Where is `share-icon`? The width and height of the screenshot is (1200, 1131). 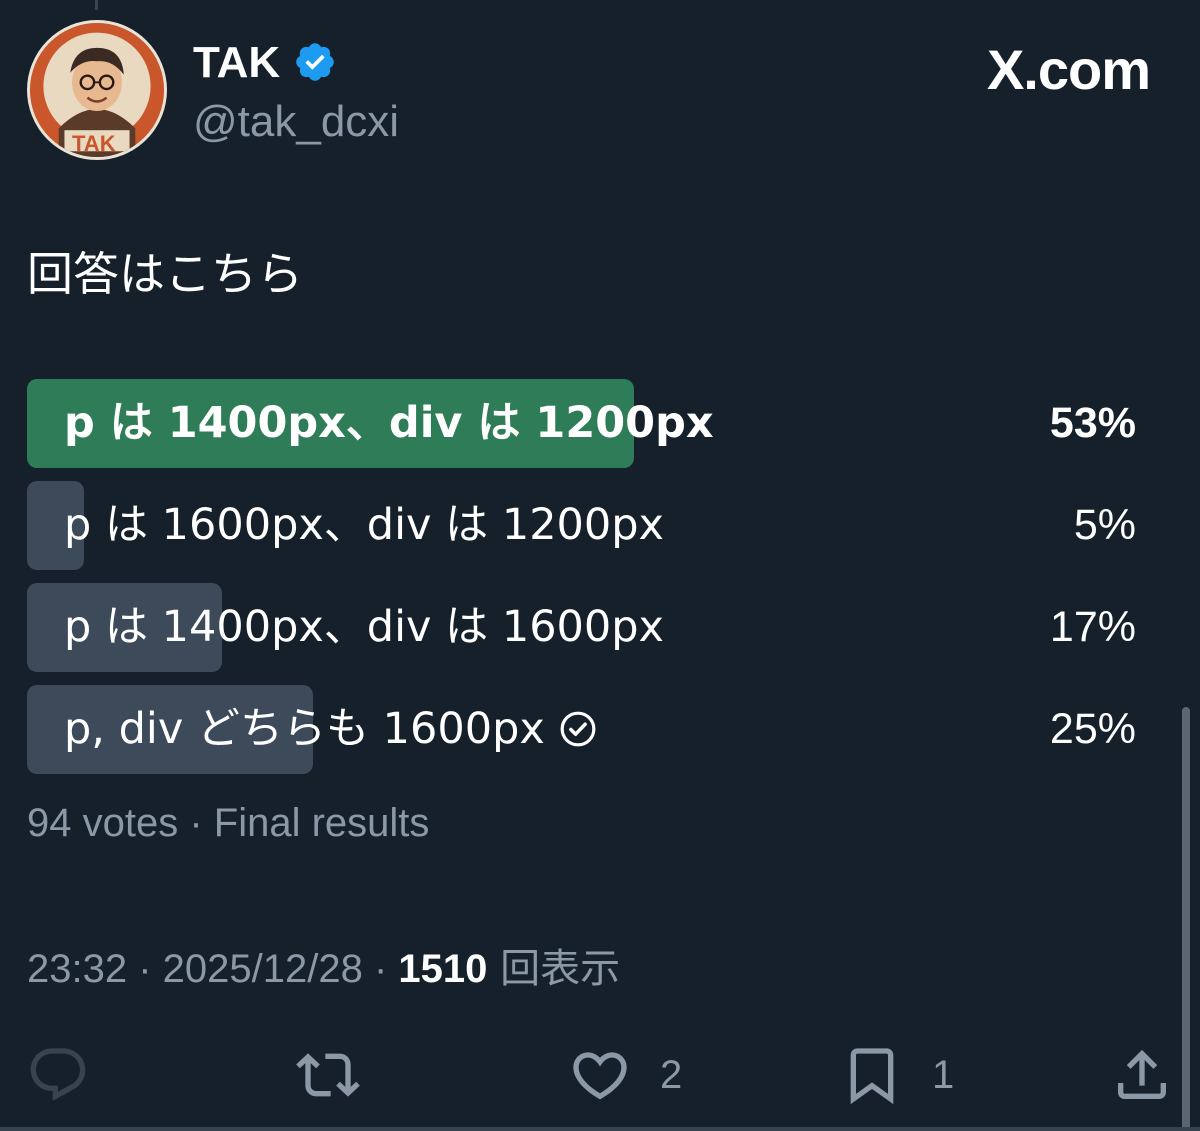
share-icon is located at coordinates (1142, 1074).